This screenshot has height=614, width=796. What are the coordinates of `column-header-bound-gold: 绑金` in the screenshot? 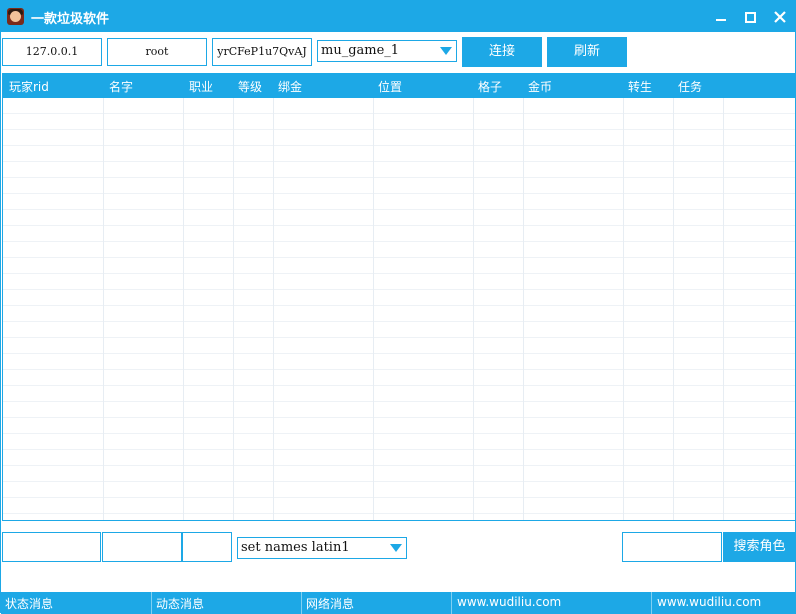 It's located at (290, 86).